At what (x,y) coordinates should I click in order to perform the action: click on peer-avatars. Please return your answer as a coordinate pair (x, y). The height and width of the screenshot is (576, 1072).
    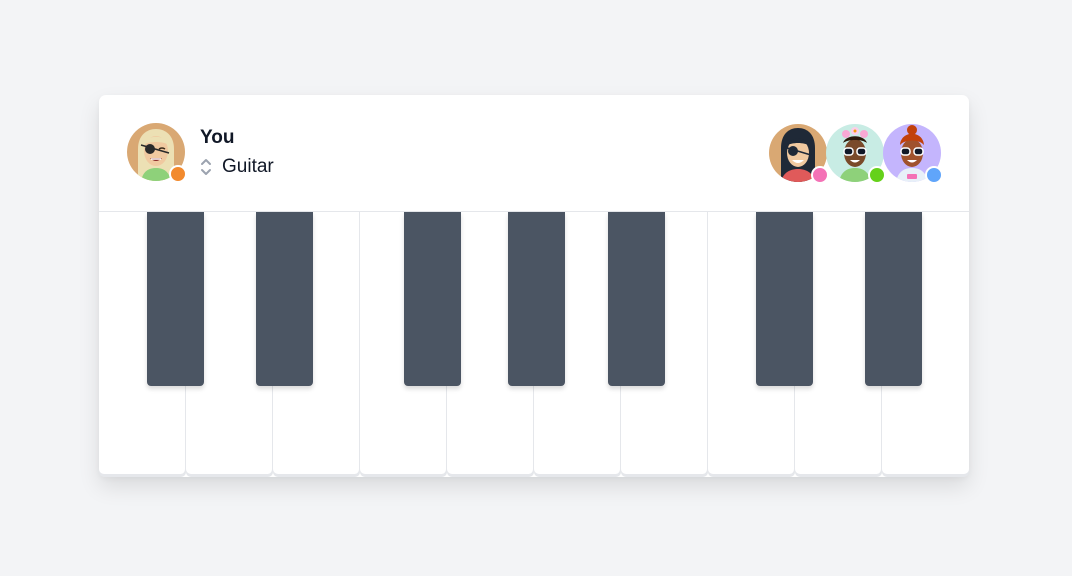
    Looking at the image, I should click on (856, 154).